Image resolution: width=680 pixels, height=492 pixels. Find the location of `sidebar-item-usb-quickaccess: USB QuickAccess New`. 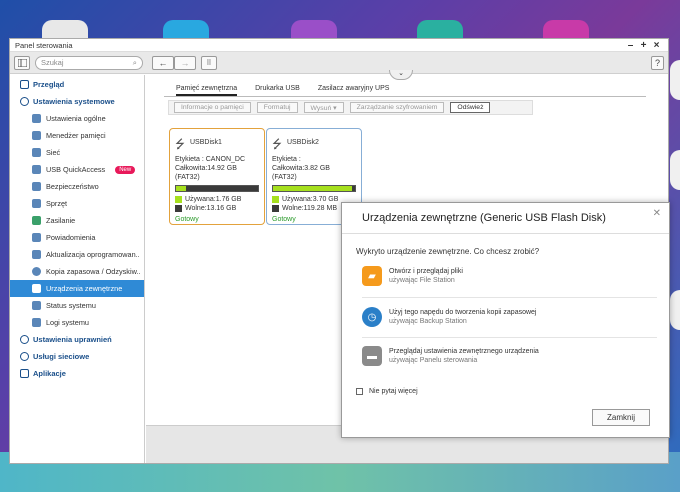

sidebar-item-usb-quickaccess: USB QuickAccess New is located at coordinates (77, 169).